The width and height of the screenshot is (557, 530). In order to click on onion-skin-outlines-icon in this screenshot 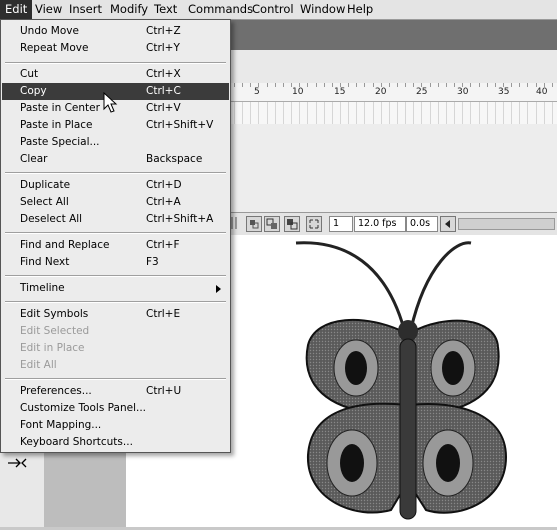, I will do `click(292, 224)`.